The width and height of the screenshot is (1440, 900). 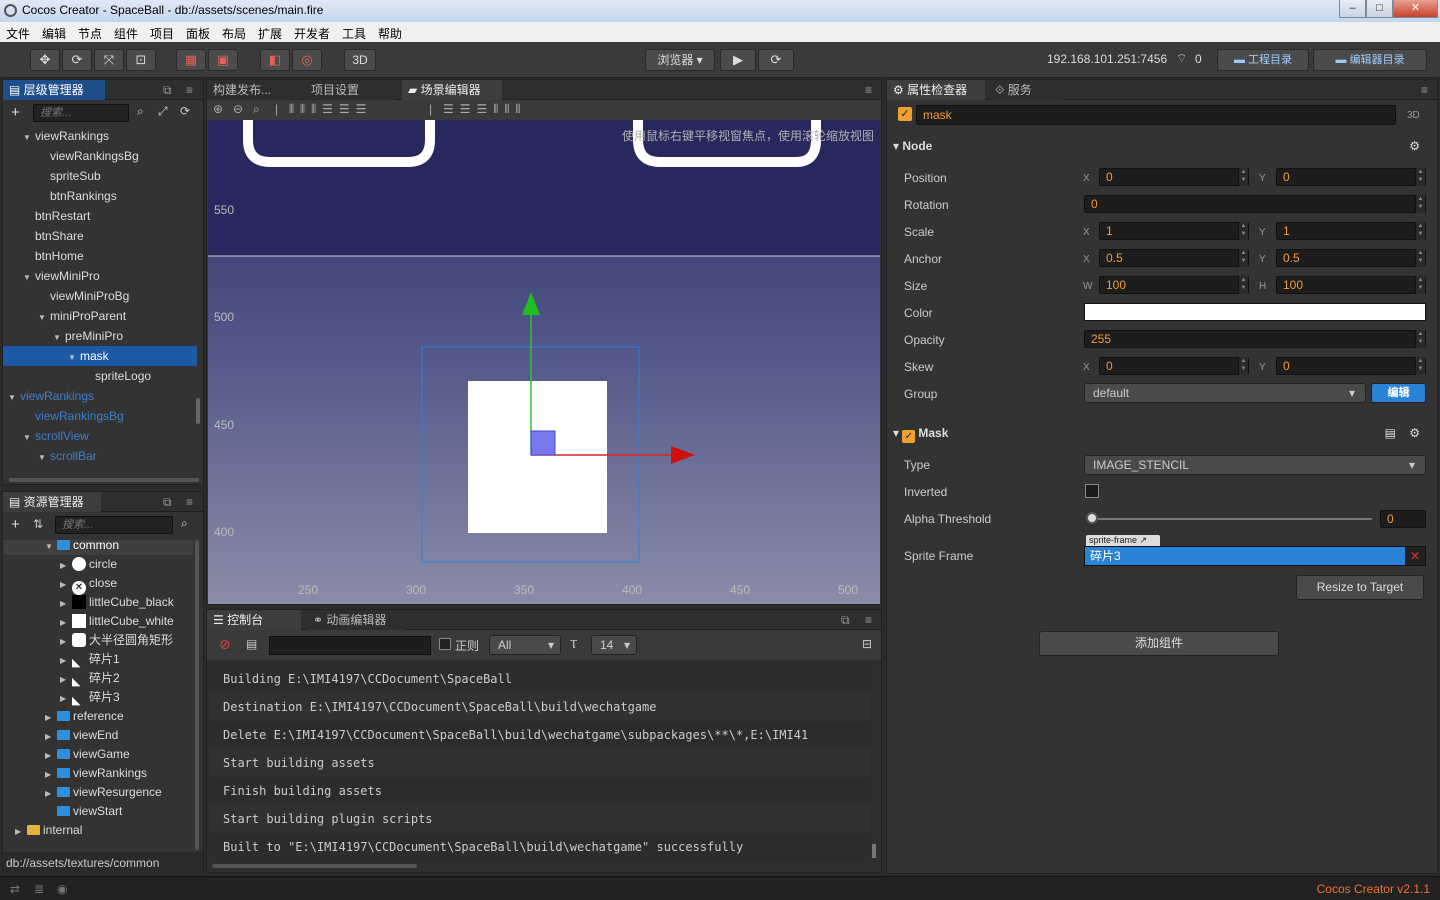 I want to click on doc-icon: ▤, so click(x=1390, y=433).